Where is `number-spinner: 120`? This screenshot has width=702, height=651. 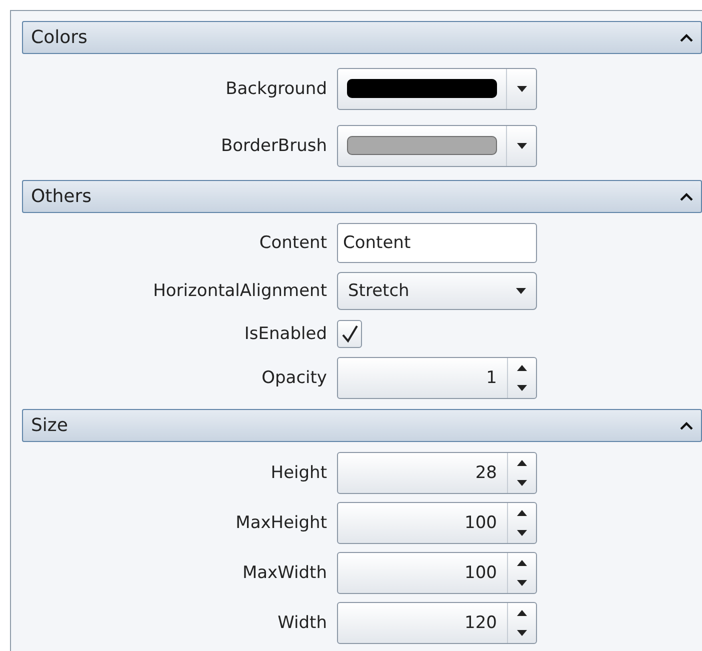 number-spinner: 120 is located at coordinates (437, 623).